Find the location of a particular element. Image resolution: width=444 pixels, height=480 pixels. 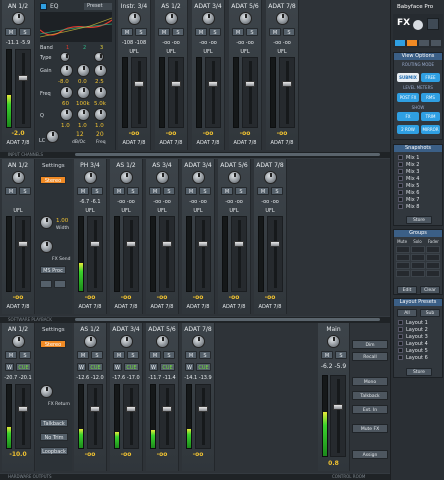

snapshot-item: Mix 1 is located at coordinates (418, 158).